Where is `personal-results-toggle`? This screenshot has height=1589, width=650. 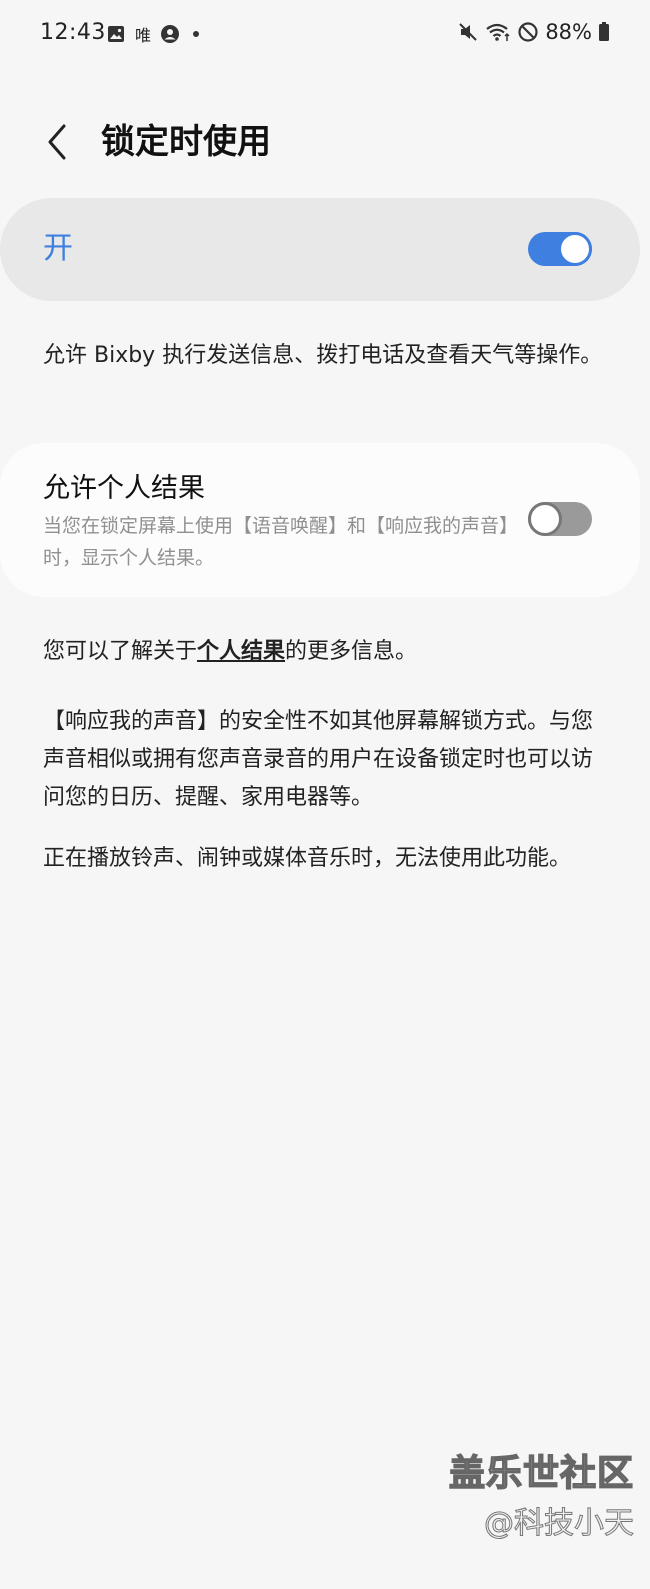 personal-results-toggle is located at coordinates (560, 519).